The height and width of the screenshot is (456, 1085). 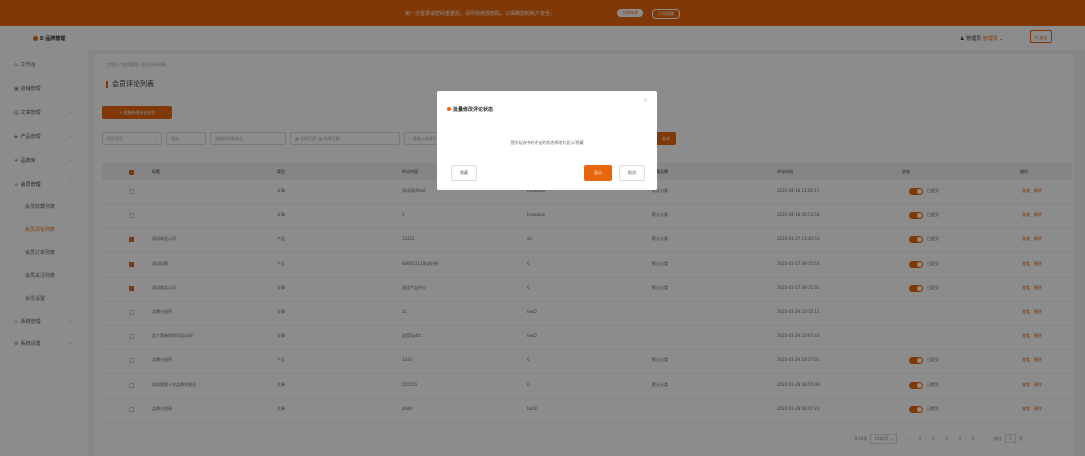 What do you see at coordinates (645, 100) in the screenshot?
I see `close-icon: ×` at bounding box center [645, 100].